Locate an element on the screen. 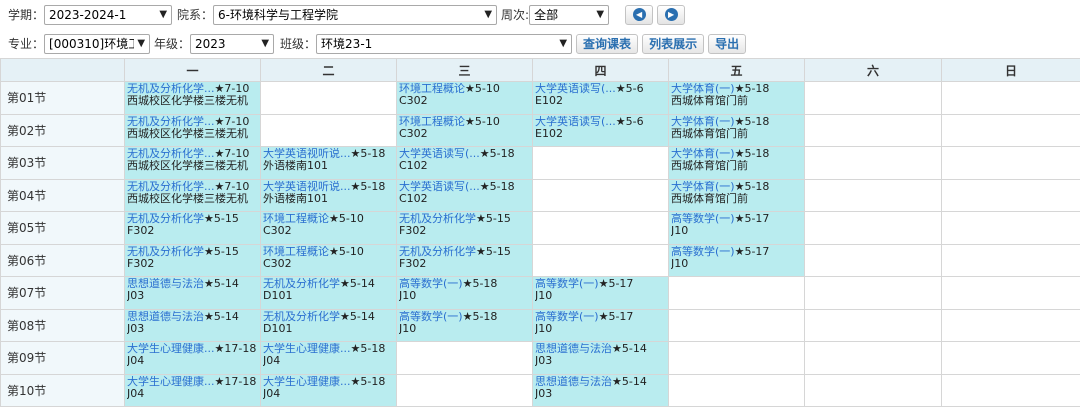 Image resolution: width=1080 pixels, height=418 pixels. major-select: [000310]环境工程 ▼ is located at coordinates (97, 43).